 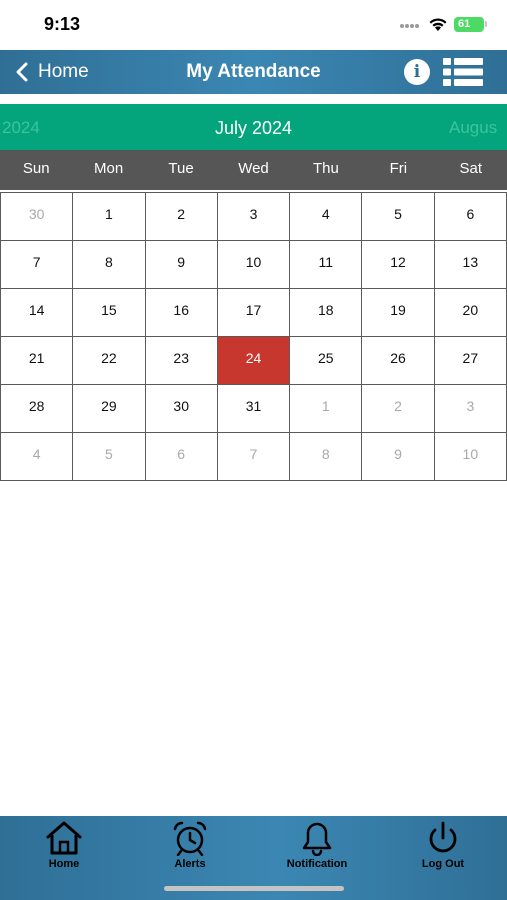 What do you see at coordinates (109, 313) in the screenshot?
I see `calendar-day: 15` at bounding box center [109, 313].